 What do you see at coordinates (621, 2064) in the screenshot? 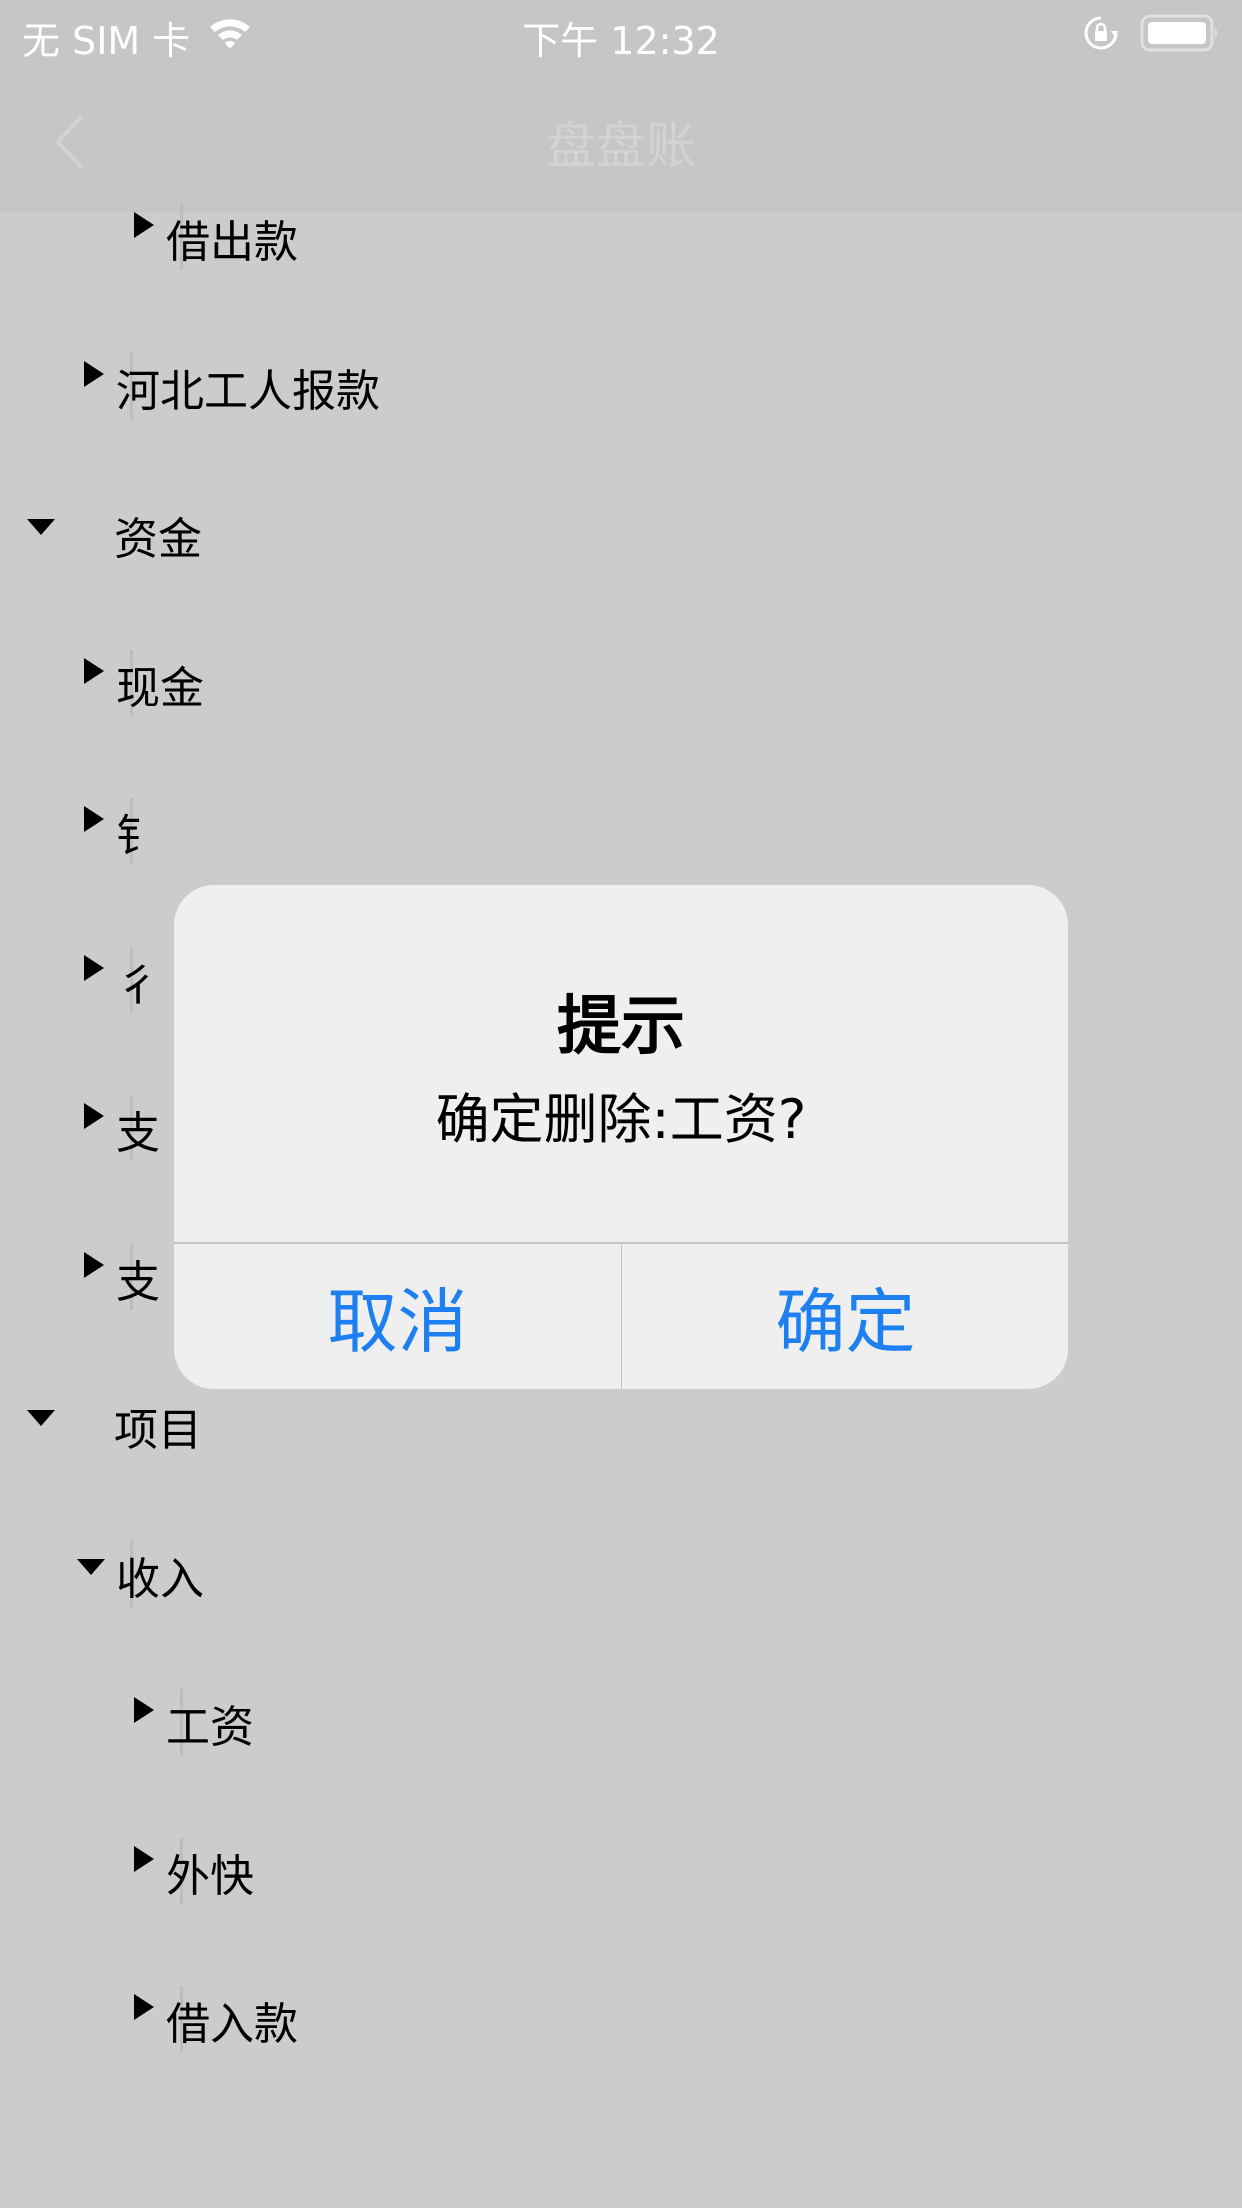
I see `tree-item: 借入款` at bounding box center [621, 2064].